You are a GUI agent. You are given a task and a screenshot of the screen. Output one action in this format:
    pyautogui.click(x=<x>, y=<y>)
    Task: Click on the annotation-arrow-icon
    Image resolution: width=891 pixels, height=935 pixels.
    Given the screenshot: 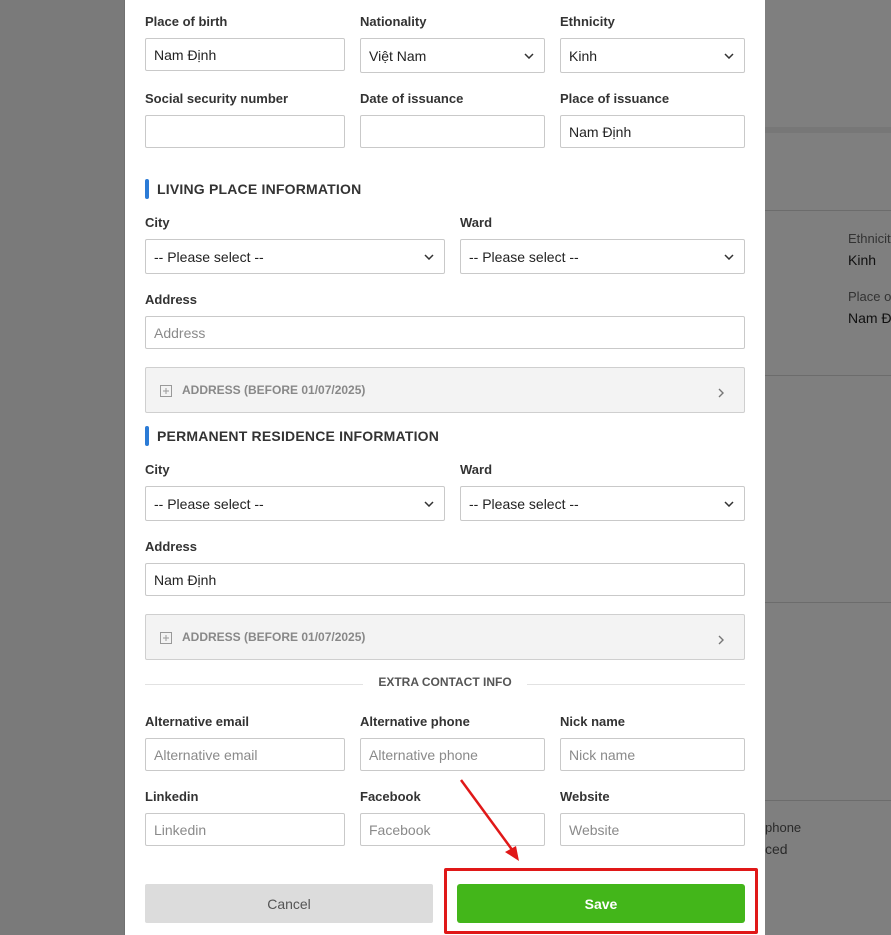 What is the action you would take?
    pyautogui.click(x=489, y=820)
    